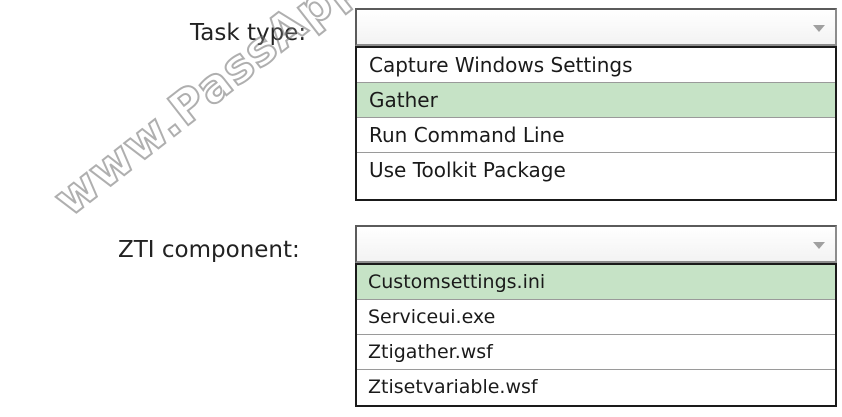 This screenshot has width=842, height=417. What do you see at coordinates (596, 352) in the screenshot?
I see `zti-component-option: Ztigather.wsf` at bounding box center [596, 352].